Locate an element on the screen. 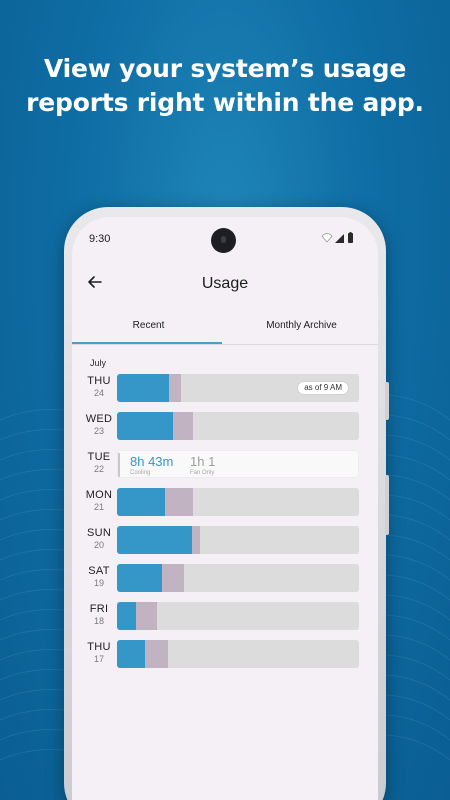  day-label: WED 23 is located at coordinates (99, 424).